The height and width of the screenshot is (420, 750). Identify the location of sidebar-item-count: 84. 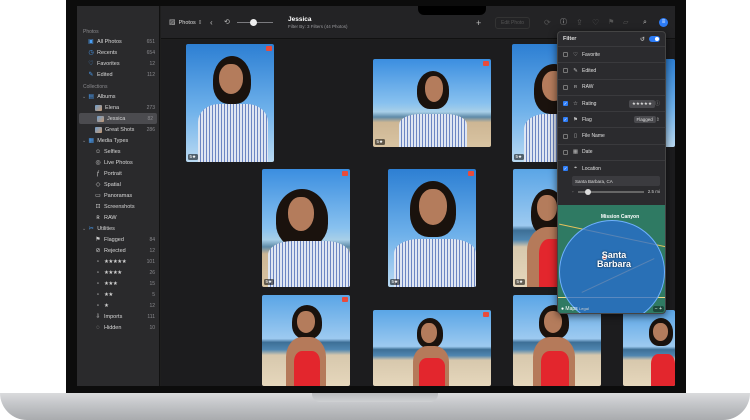
(152, 239).